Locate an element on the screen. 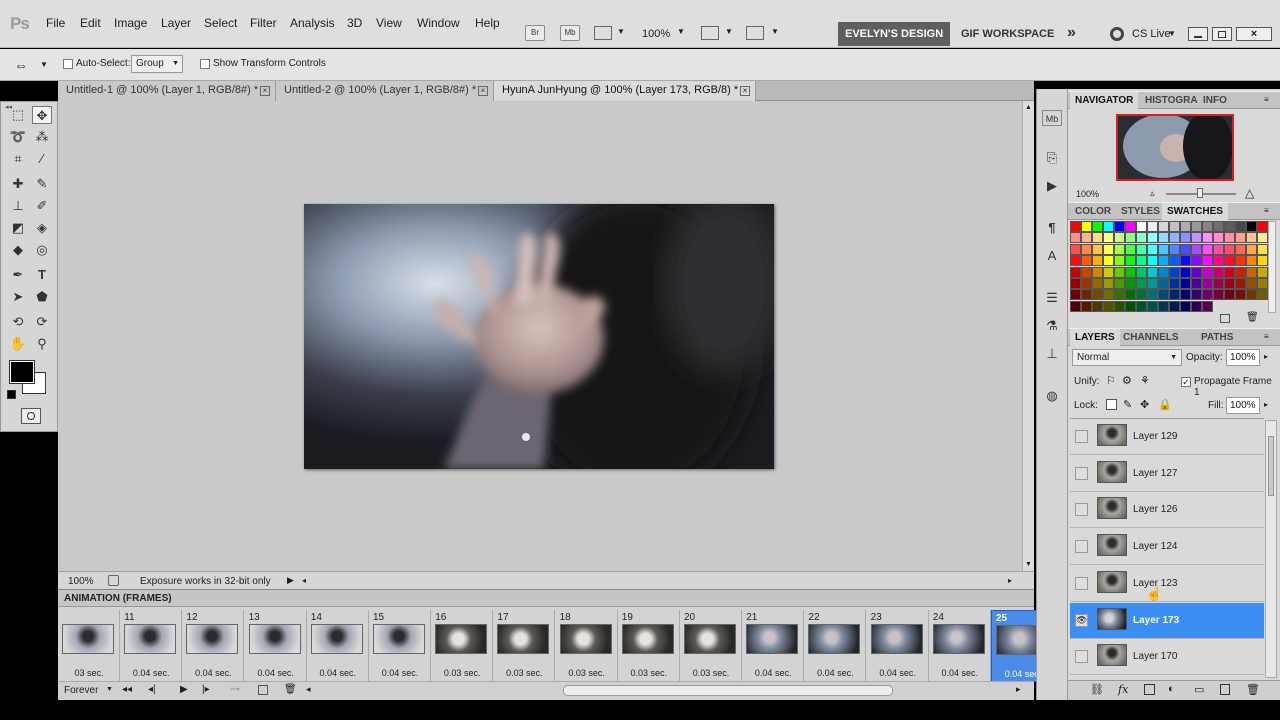 Image resolution: width=1280 pixels, height=720 pixels. tab-color: COLOR is located at coordinates (1093, 212).